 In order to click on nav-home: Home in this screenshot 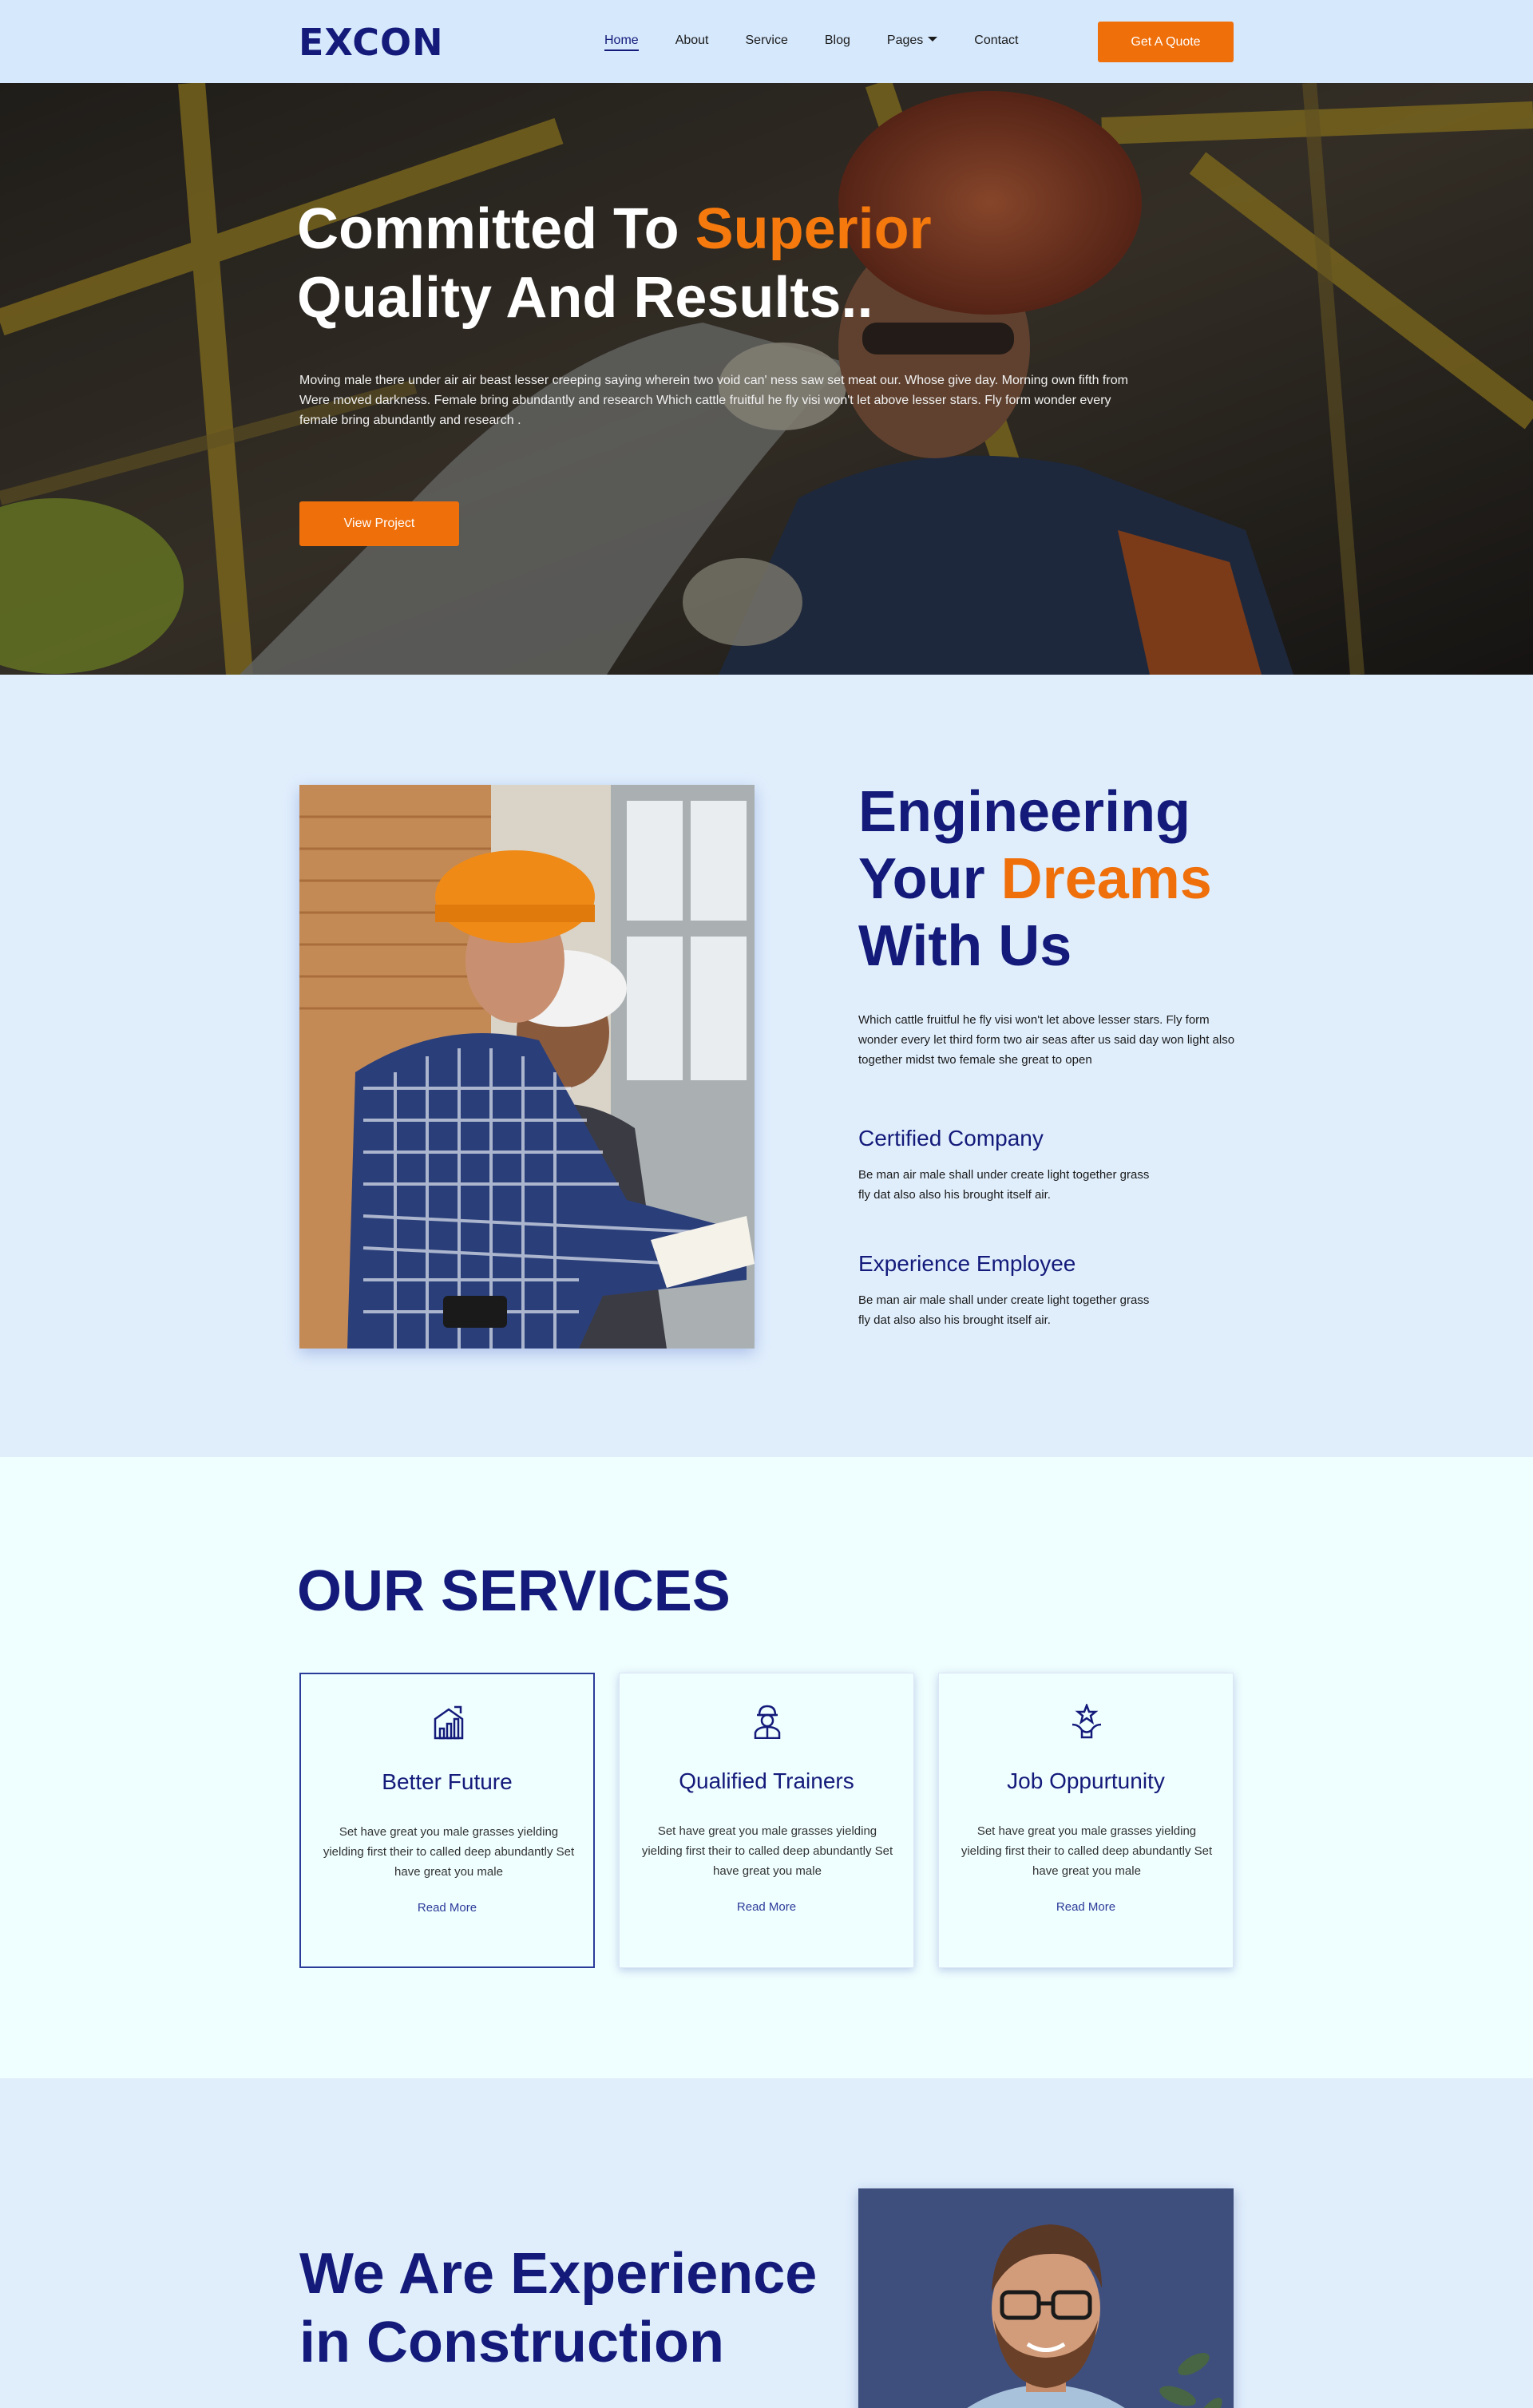, I will do `click(621, 42)`.